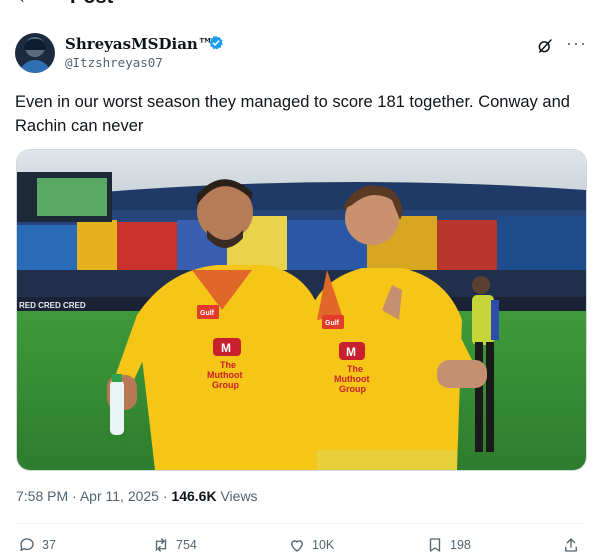 The width and height of the screenshot is (600, 556). What do you see at coordinates (225, 385) in the screenshot?
I see `left-jersey-line3: Group` at bounding box center [225, 385].